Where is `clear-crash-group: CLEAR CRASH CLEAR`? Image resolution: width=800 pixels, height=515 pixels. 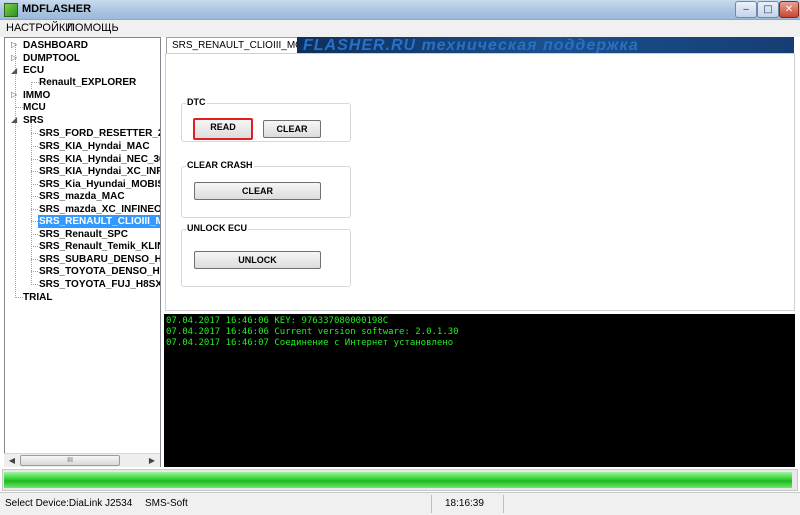 clear-crash-group: CLEAR CRASH CLEAR is located at coordinates (266, 189).